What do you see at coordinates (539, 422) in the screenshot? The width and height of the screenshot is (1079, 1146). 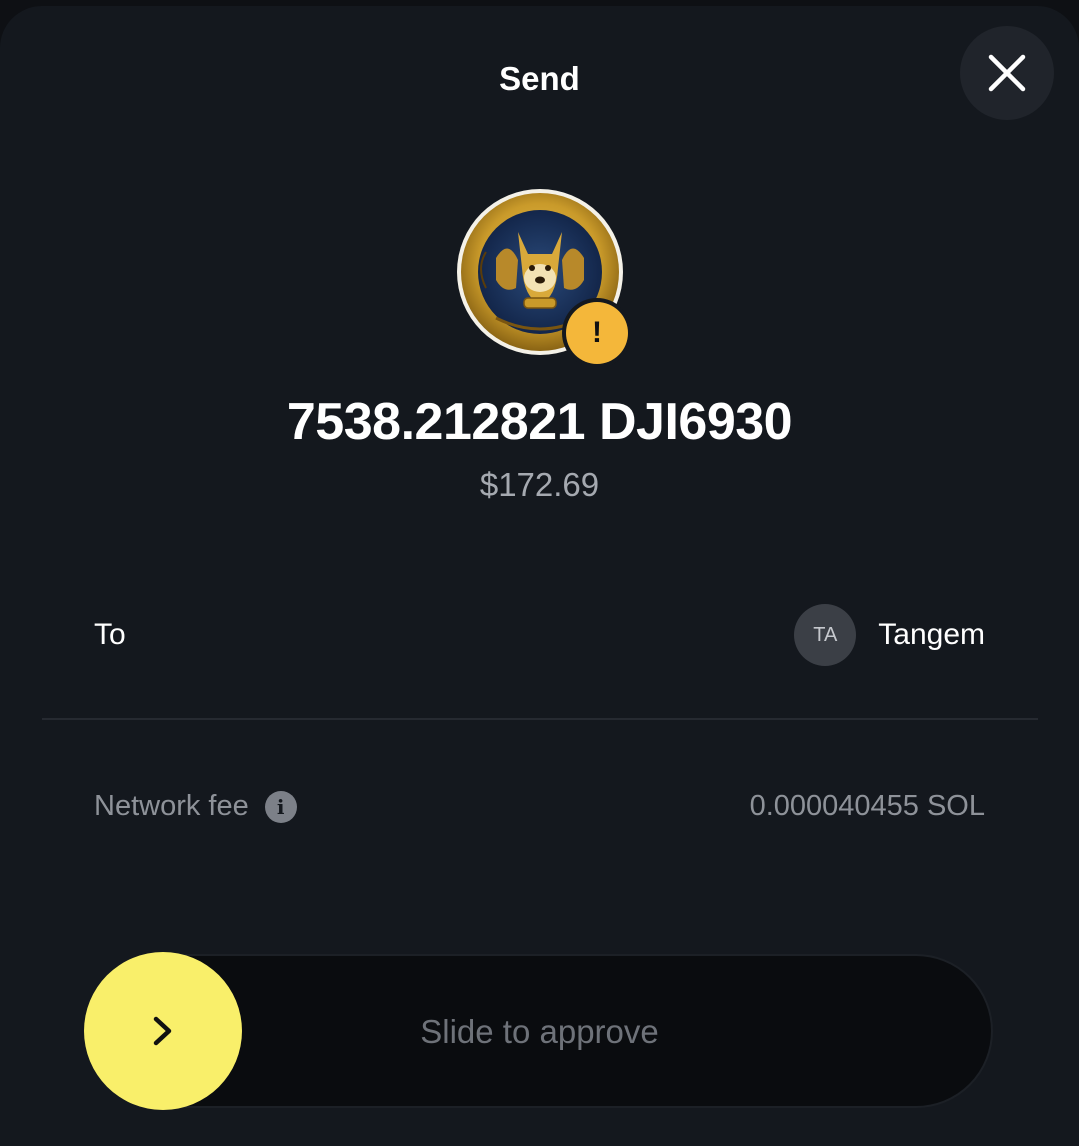 I see `send-amount: 7538.212821 DJI6930` at bounding box center [539, 422].